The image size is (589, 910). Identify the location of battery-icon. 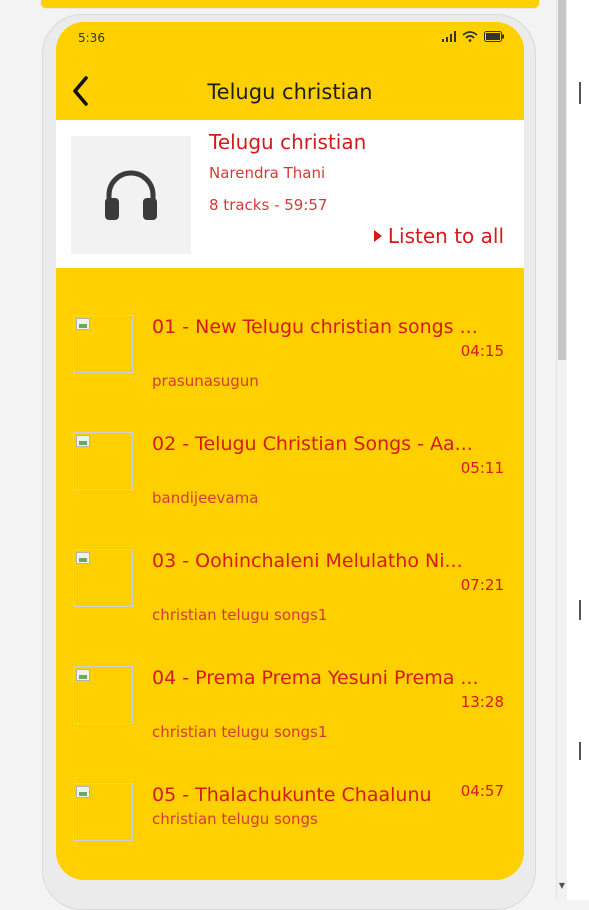
(494, 36).